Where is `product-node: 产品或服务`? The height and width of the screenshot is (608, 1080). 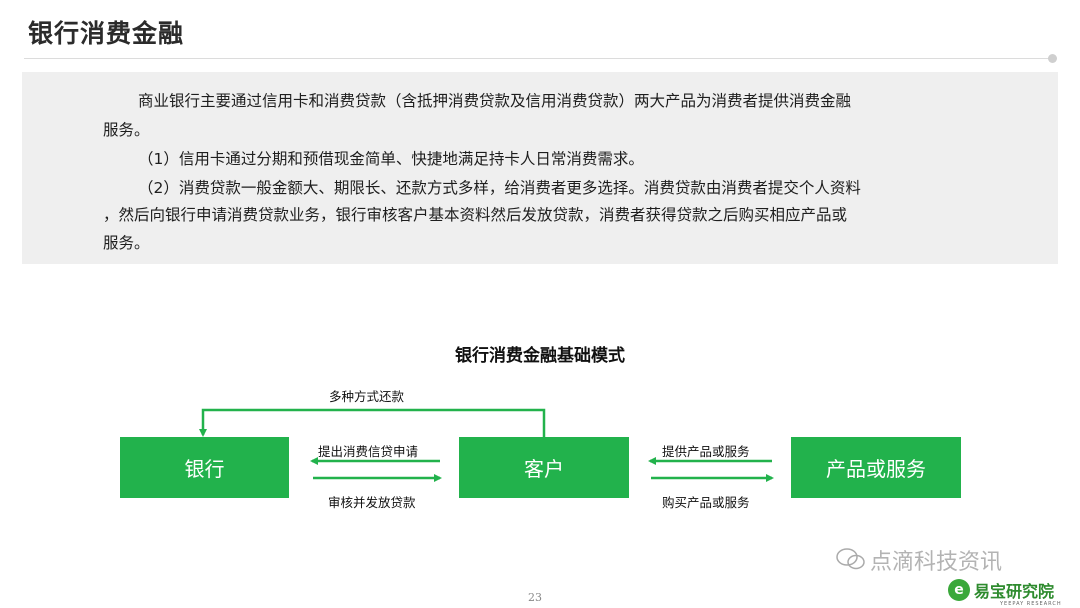 product-node: 产品或服务 is located at coordinates (876, 467).